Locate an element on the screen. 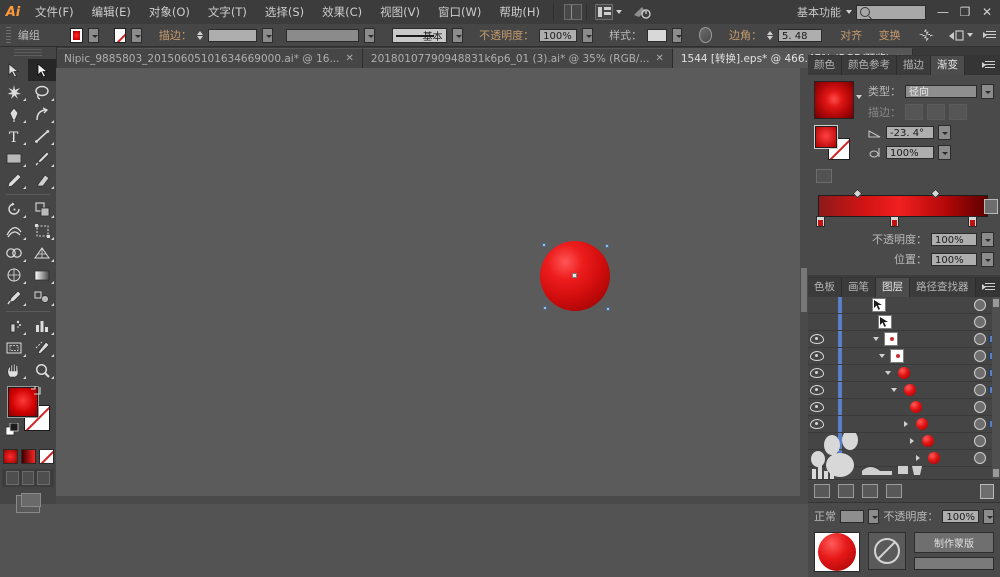  menu-item-help: 帮助(H) is located at coordinates (519, 12).